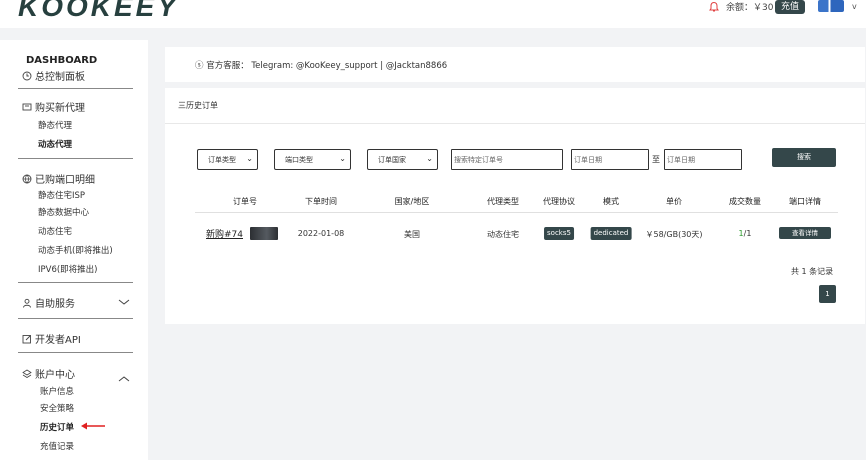 This screenshot has width=866, height=460. What do you see at coordinates (60, 108) in the screenshot?
I see `sidebar-item-label: 购买新代理` at bounding box center [60, 108].